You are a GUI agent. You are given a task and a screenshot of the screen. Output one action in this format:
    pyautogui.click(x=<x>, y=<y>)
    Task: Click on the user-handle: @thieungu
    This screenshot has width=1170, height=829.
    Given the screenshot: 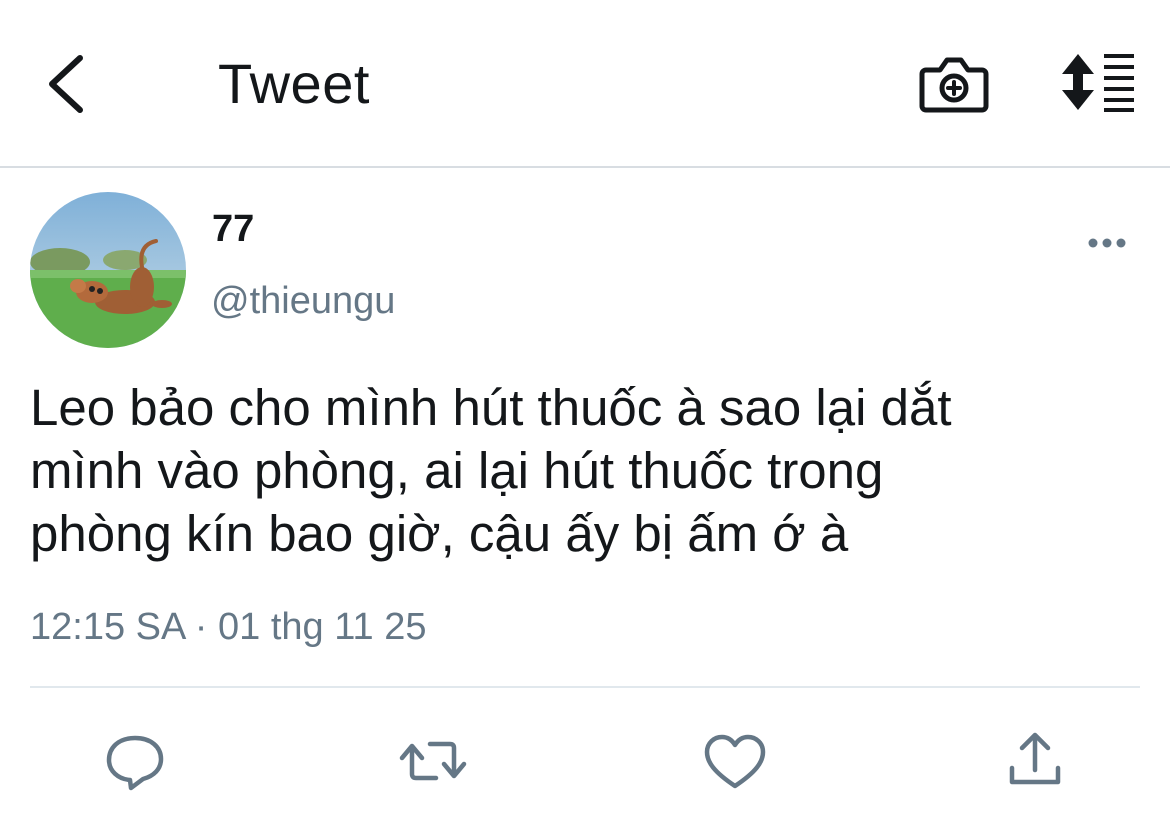 What is the action you would take?
    pyautogui.click(x=303, y=301)
    